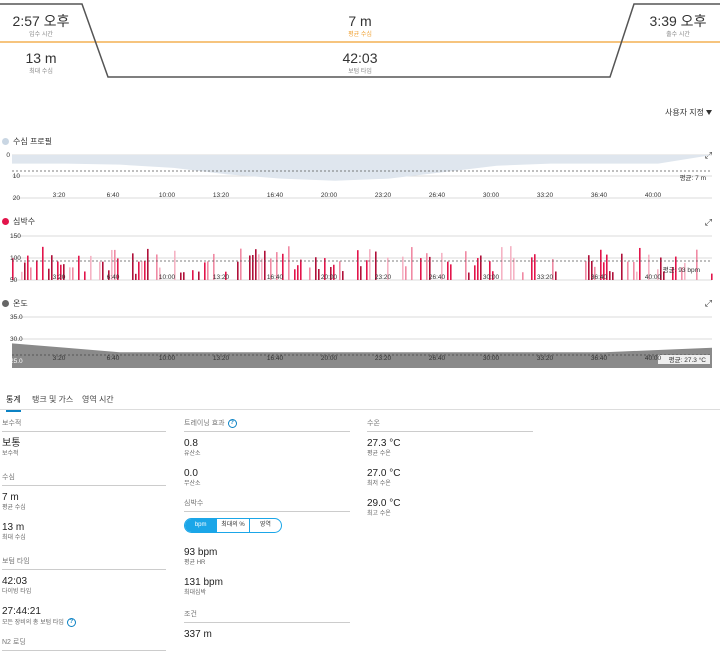  I want to click on customize-label: 사용자 지정, so click(684, 112).